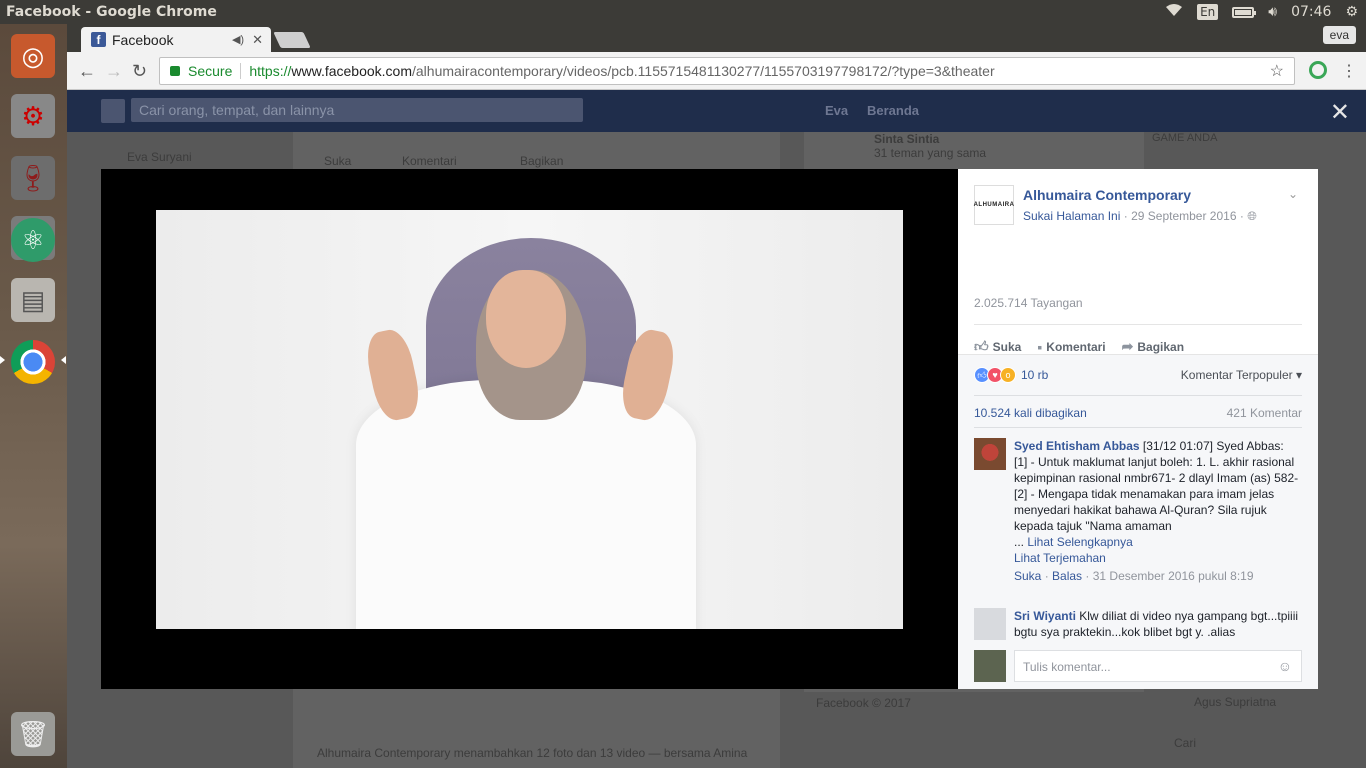 This screenshot has height=768, width=1366. What do you see at coordinates (1161, 346) in the screenshot?
I see `share-label: Bagikan` at bounding box center [1161, 346].